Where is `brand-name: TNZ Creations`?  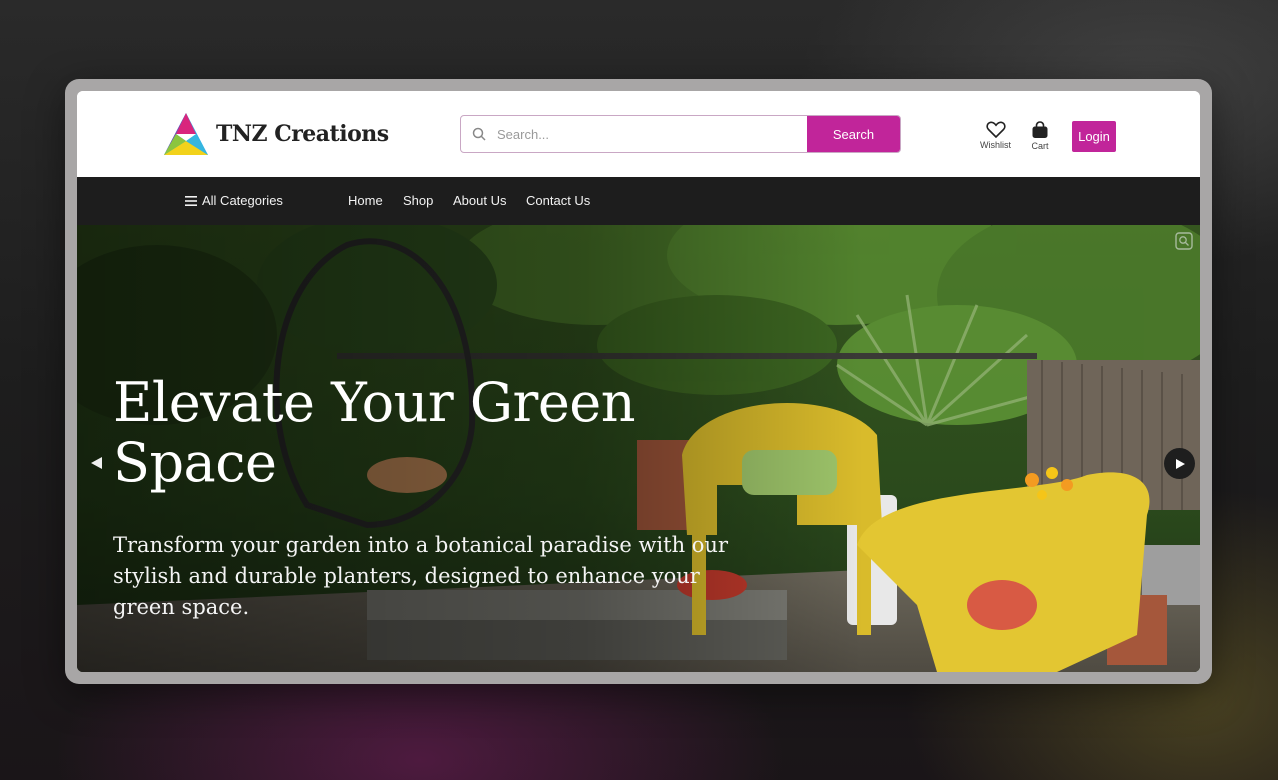
brand-name: TNZ Creations is located at coordinates (302, 134).